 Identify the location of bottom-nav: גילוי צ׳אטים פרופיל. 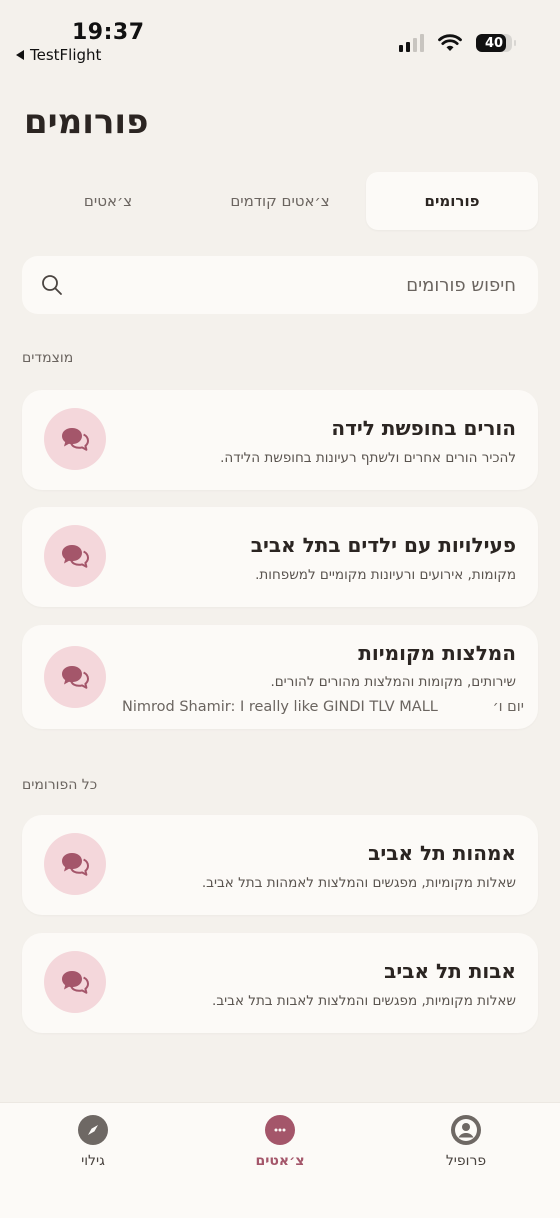
(280, 1160).